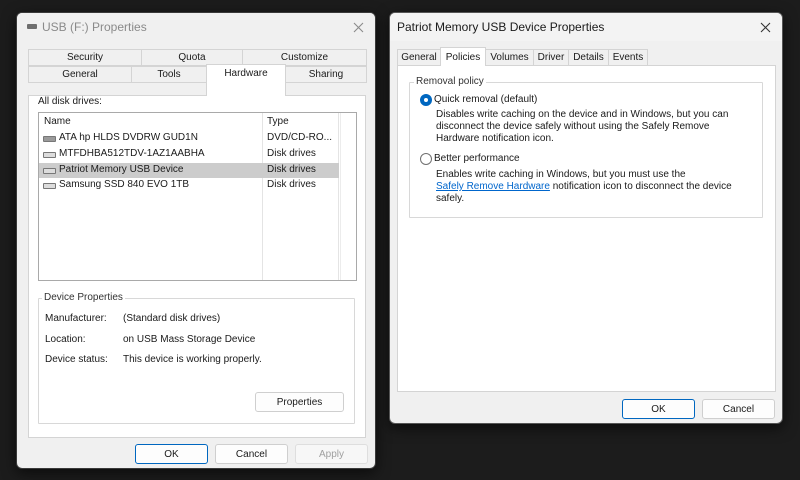 This screenshot has height=480, width=800. I want to click on drive-name: ATA hp HLDS DVDRW GUD1N, so click(128, 137).